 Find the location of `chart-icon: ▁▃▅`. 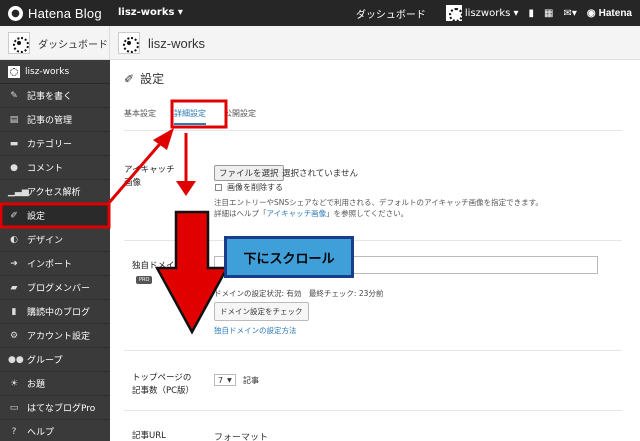

chart-icon: ▁▃▅ is located at coordinates (18, 191).